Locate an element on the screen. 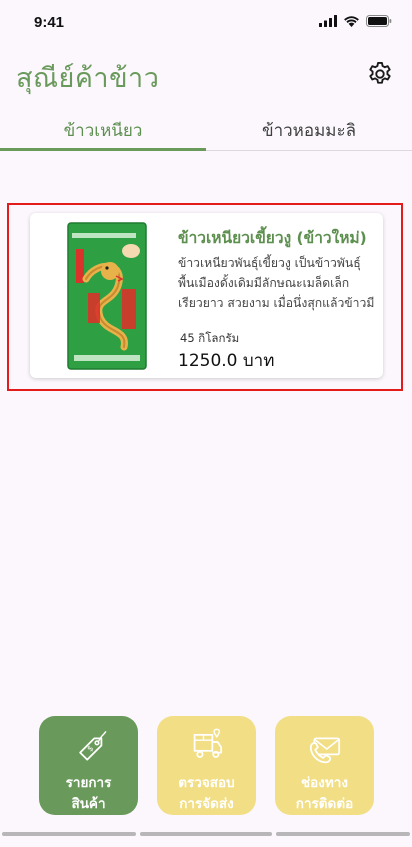 The height and width of the screenshot is (847, 412). product-price: 1250.0 บาท is located at coordinates (226, 361).